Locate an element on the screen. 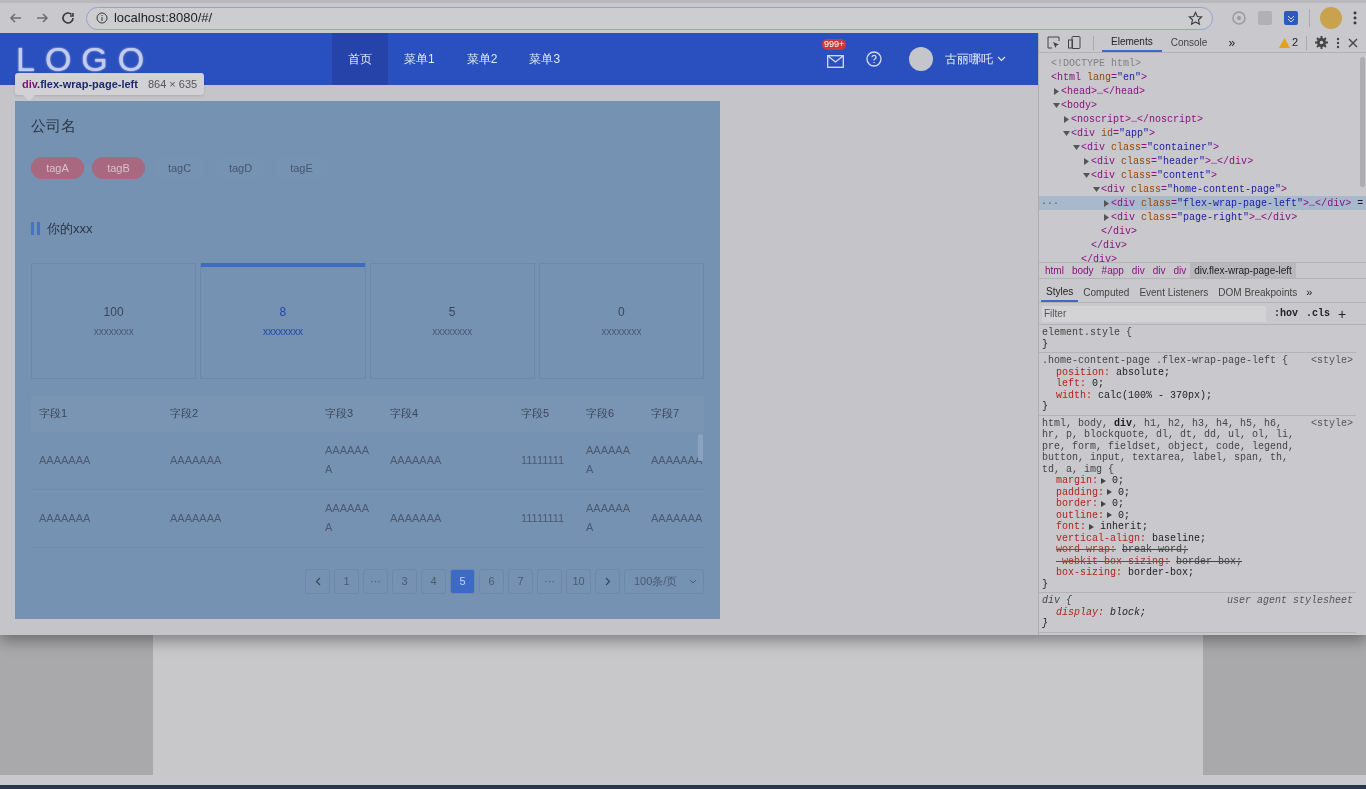  css-property: position: is located at coordinates (1083, 372).